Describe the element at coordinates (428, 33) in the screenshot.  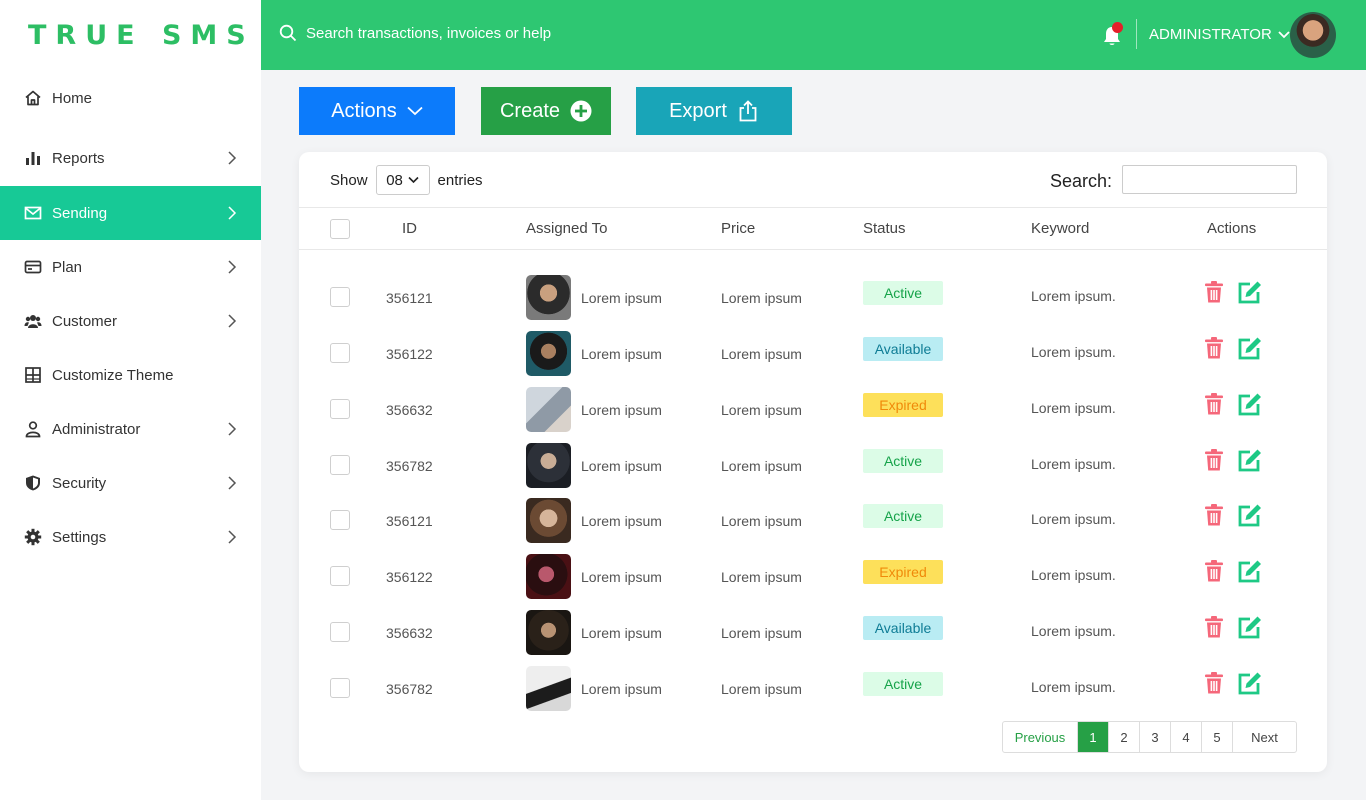
I see `global-search-placeholder: Search transactions, invoices or help` at that location.